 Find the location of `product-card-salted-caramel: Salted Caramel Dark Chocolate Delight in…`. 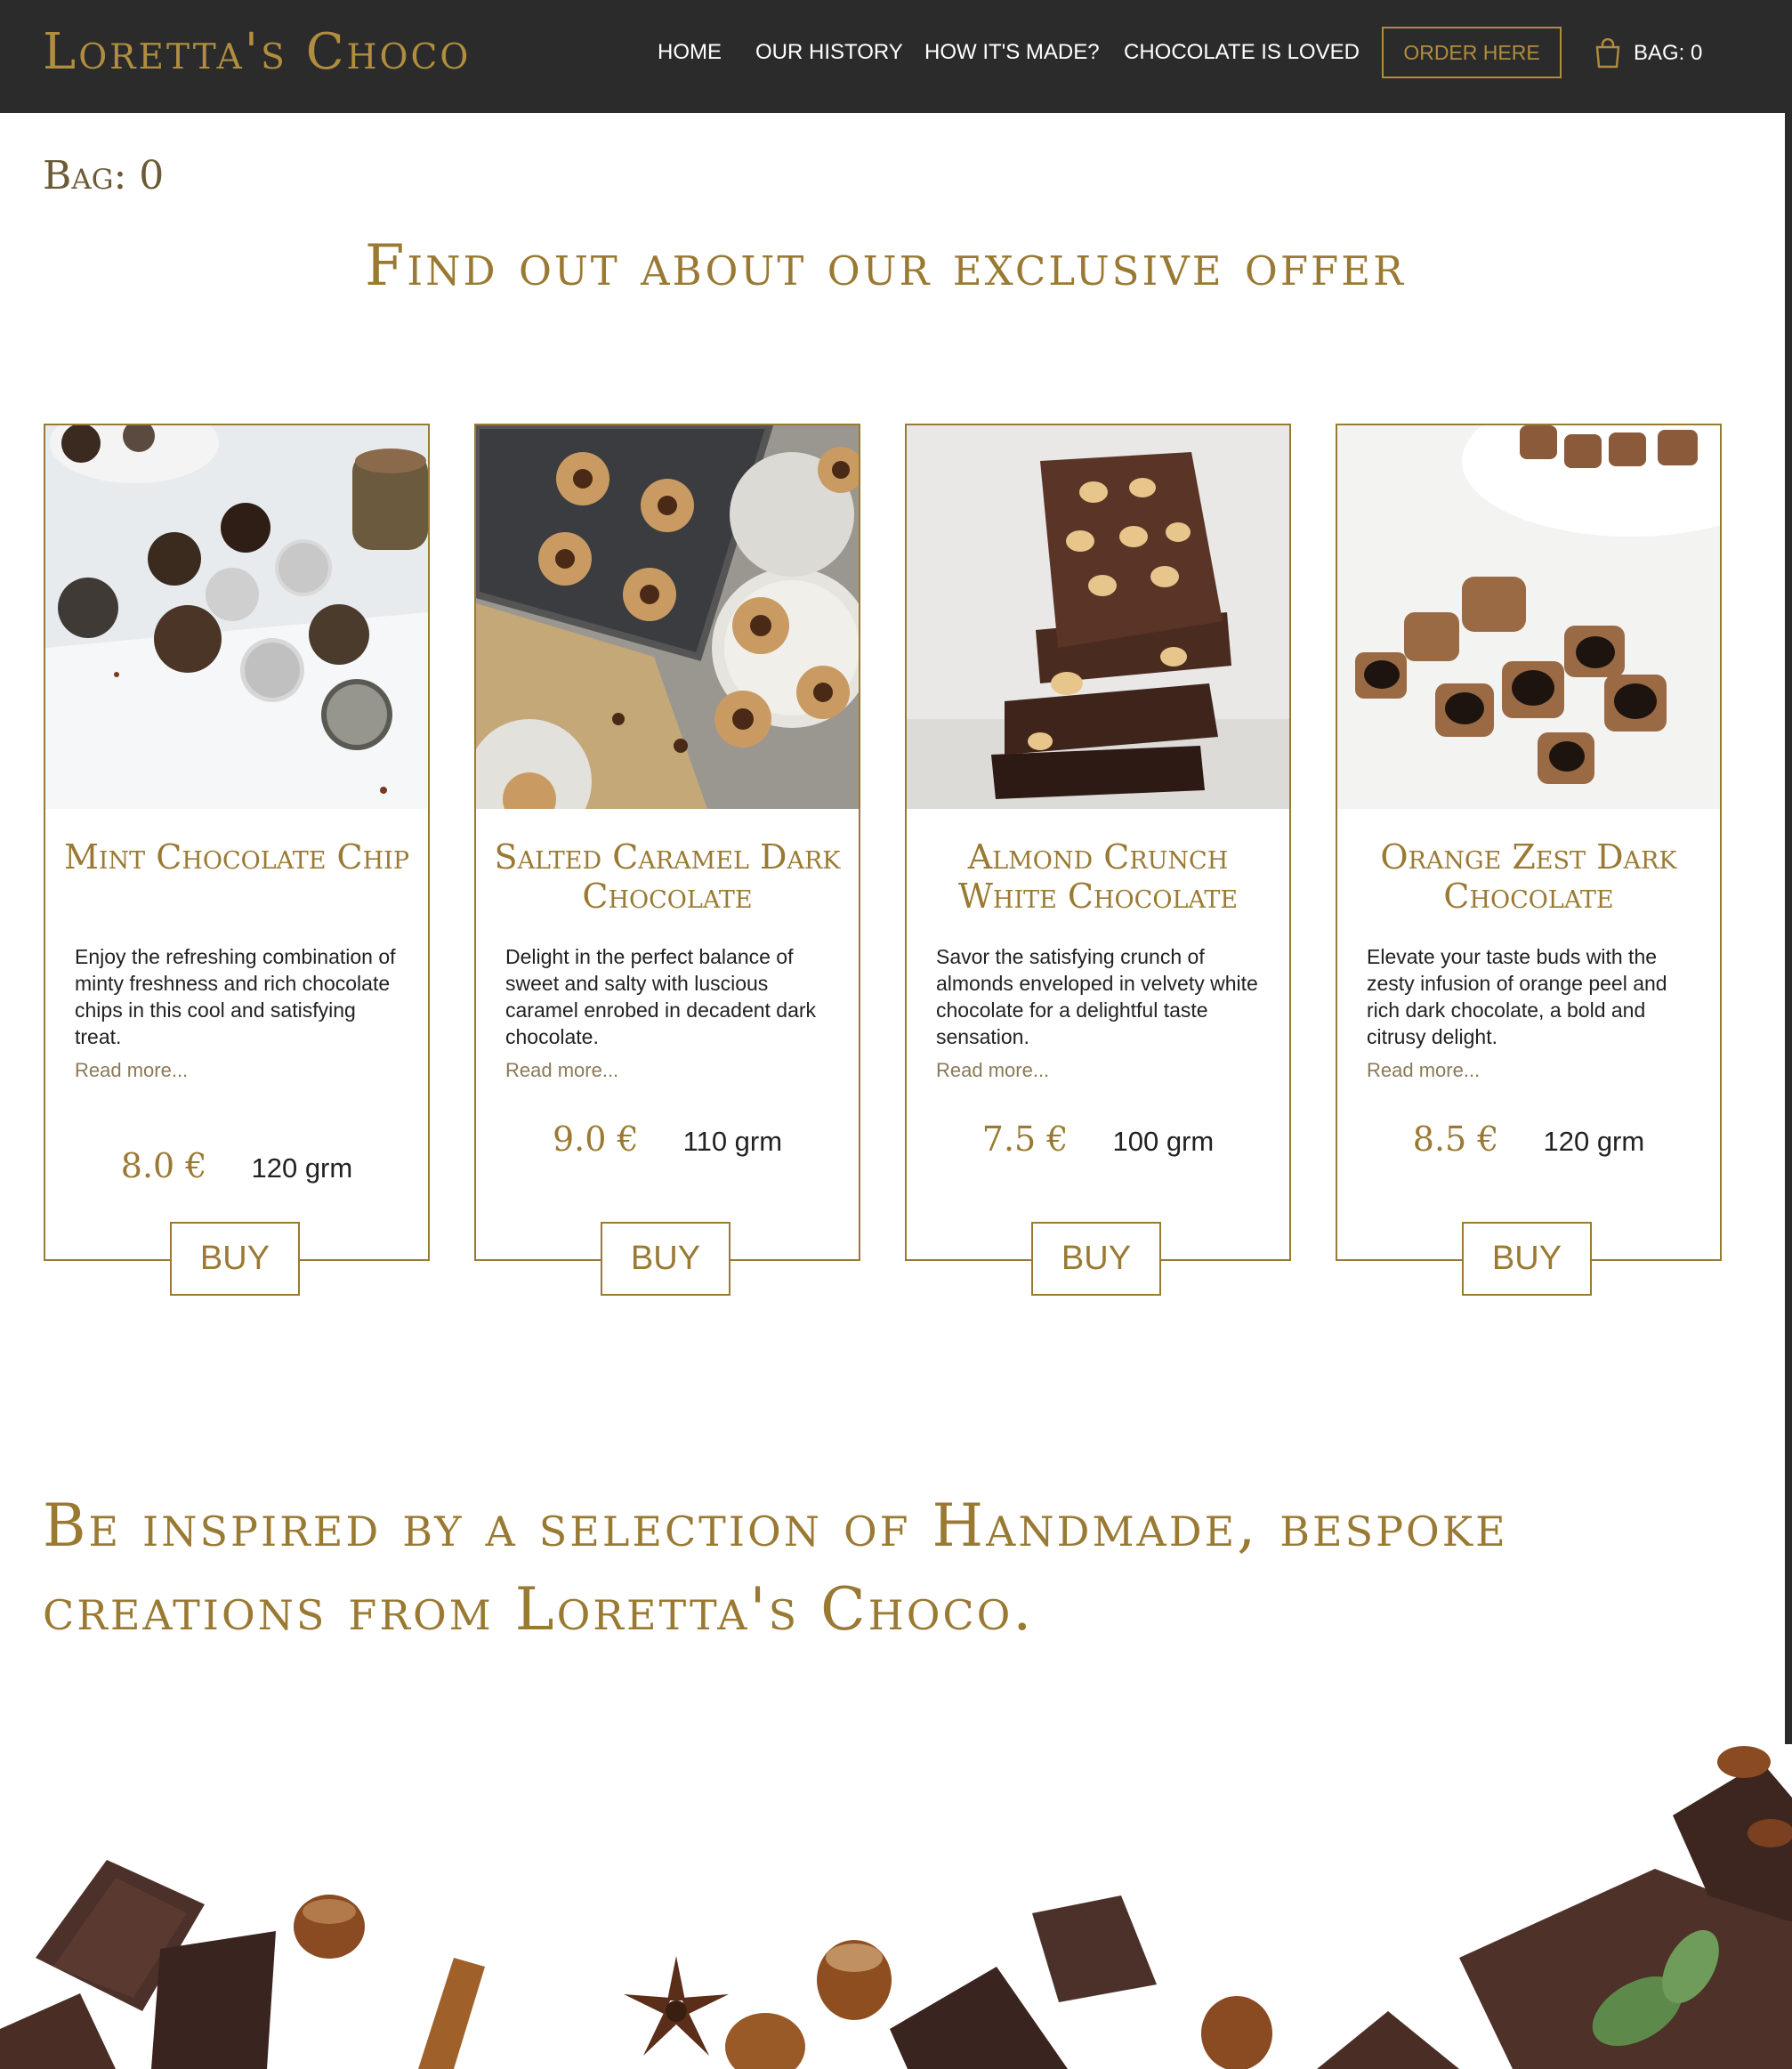

product-card-salted-caramel: Salted Caramel Dark Chocolate Delight in… is located at coordinates (667, 843).